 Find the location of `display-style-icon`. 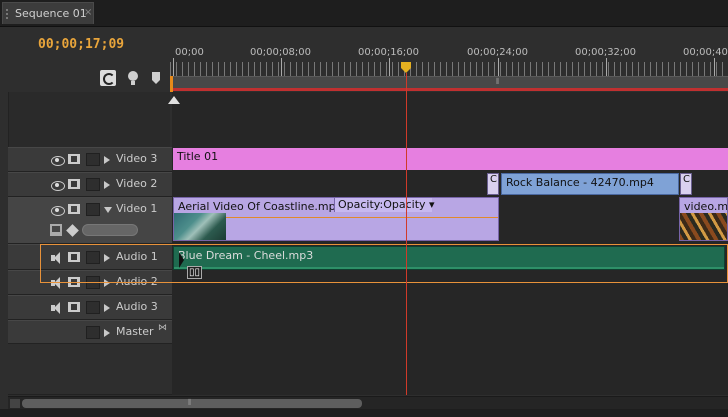

display-style-icon is located at coordinates (56, 230).